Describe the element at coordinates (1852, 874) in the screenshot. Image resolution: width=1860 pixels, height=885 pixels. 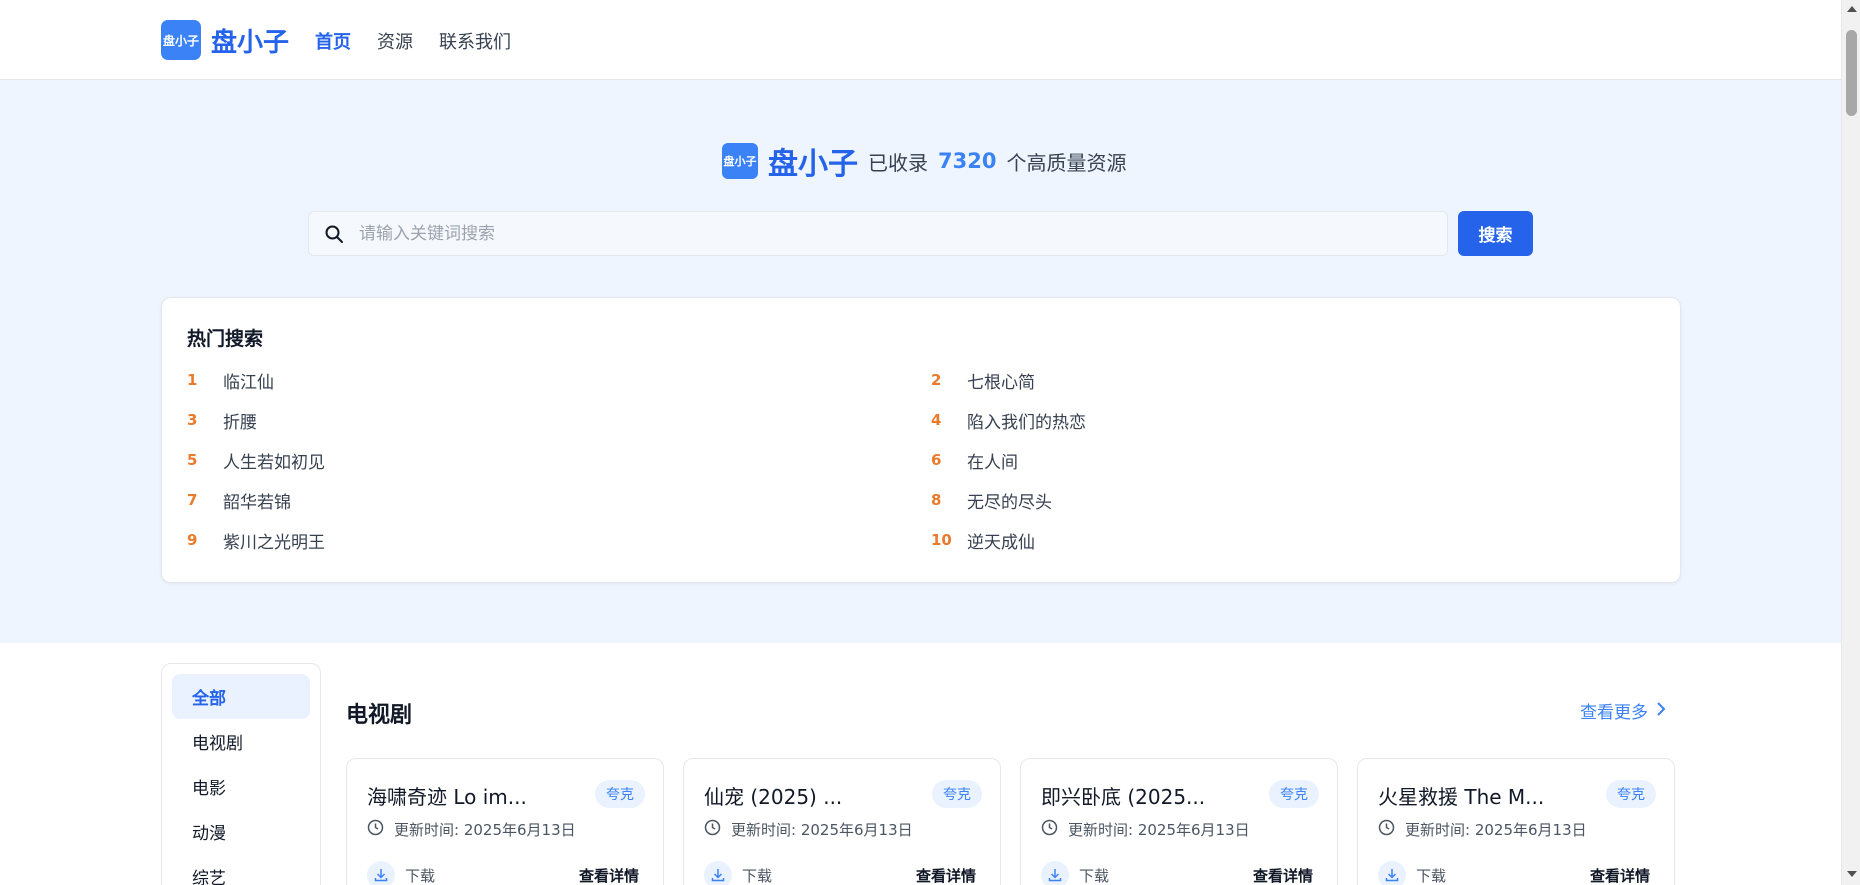
I see `scroll-down-arrow-icon` at that location.